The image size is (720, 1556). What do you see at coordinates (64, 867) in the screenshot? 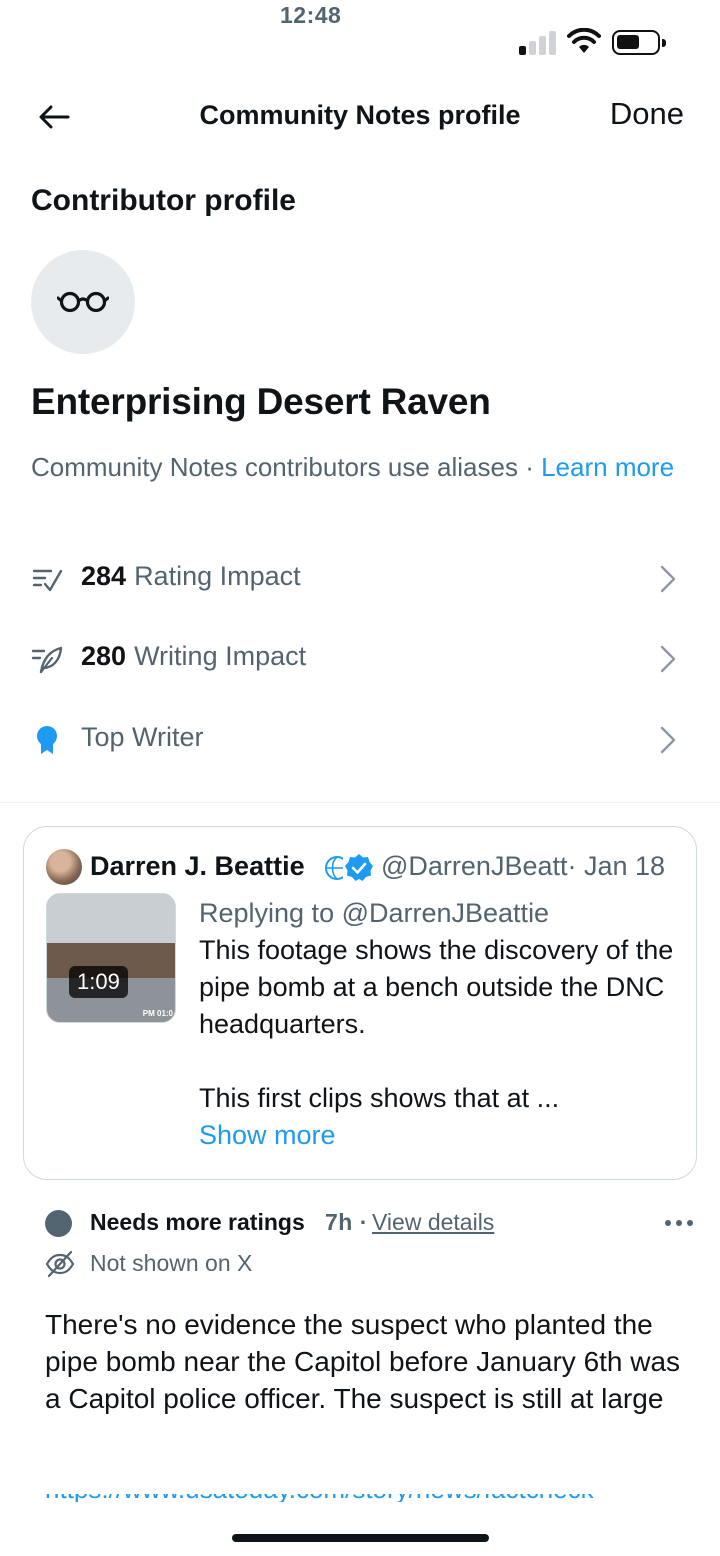
I see `author-avatar` at bounding box center [64, 867].